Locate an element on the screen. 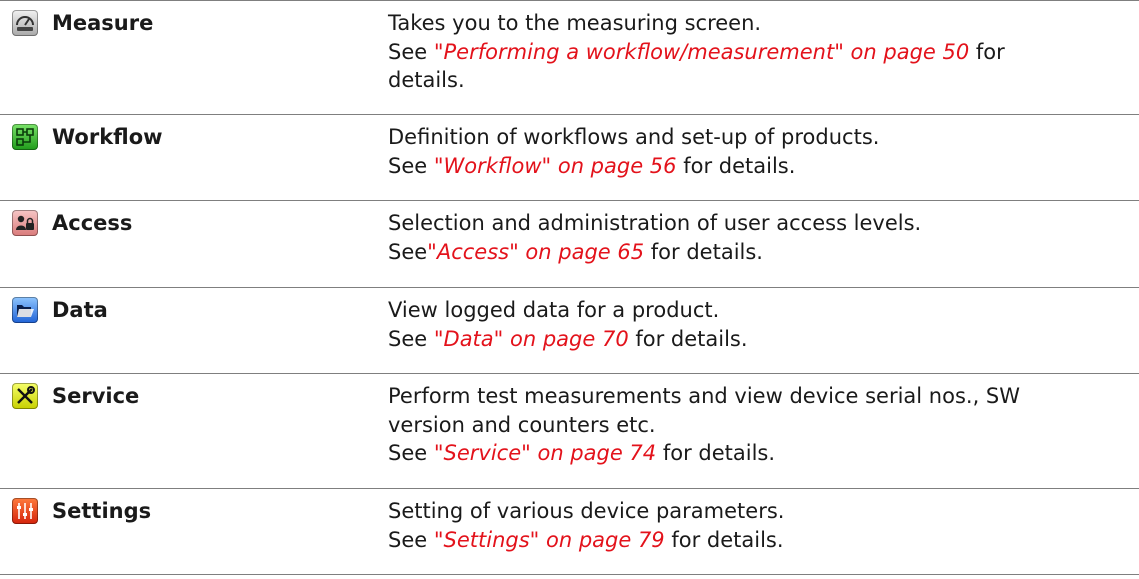  data-folder-icon is located at coordinates (25, 310).